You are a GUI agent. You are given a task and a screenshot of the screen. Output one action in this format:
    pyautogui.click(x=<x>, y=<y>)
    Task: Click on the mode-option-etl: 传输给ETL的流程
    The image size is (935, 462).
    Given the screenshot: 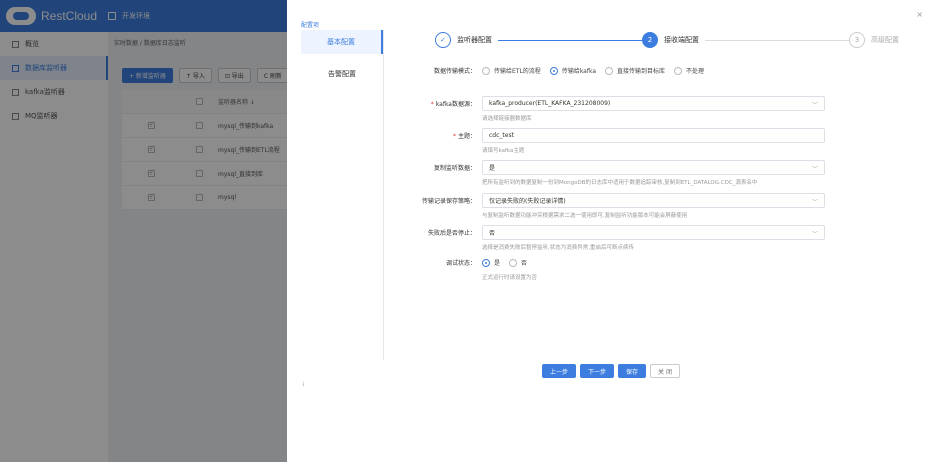 What is the action you would take?
    pyautogui.click(x=511, y=70)
    